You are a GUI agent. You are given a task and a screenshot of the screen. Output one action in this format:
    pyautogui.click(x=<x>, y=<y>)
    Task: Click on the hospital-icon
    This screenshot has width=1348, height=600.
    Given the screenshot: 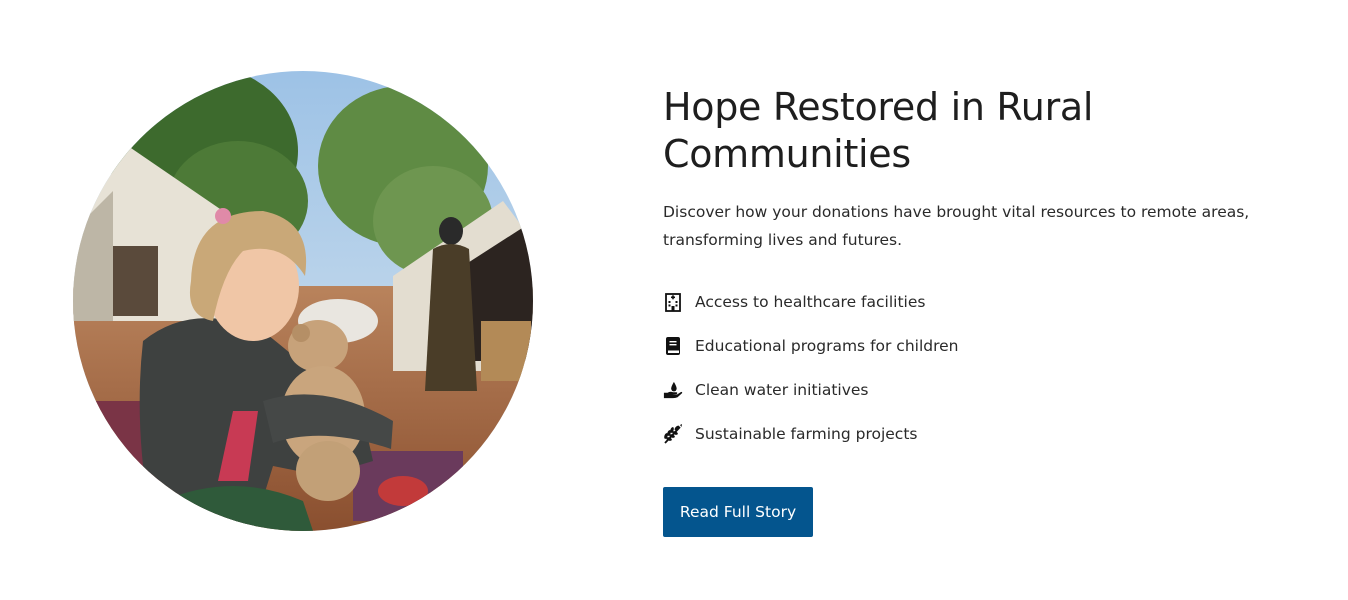 What is the action you would take?
    pyautogui.click(x=673, y=302)
    